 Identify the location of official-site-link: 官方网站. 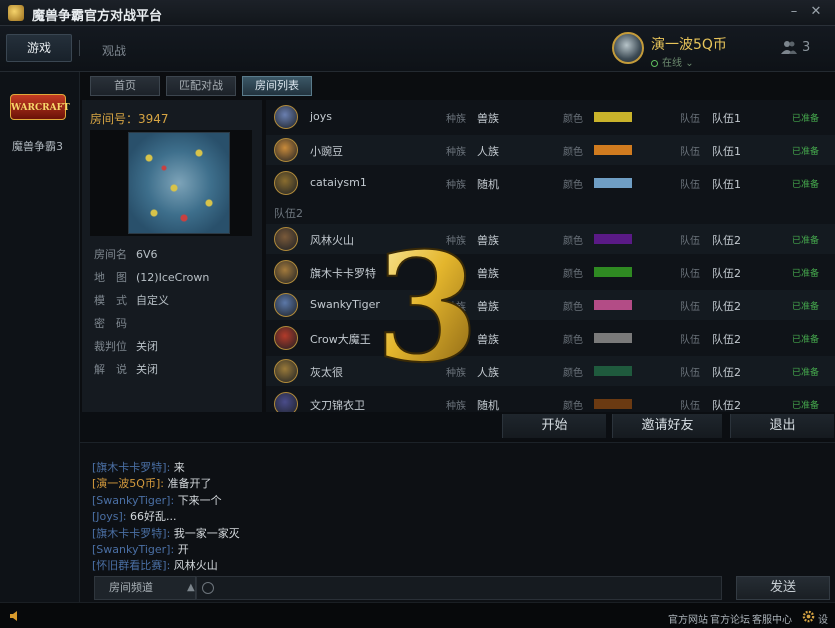
(688, 618).